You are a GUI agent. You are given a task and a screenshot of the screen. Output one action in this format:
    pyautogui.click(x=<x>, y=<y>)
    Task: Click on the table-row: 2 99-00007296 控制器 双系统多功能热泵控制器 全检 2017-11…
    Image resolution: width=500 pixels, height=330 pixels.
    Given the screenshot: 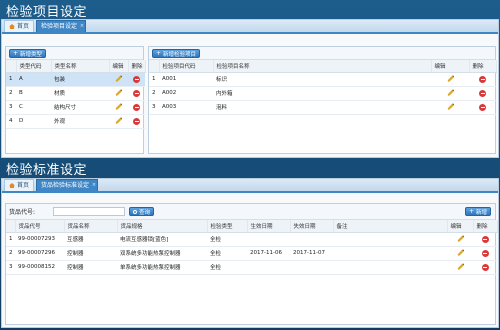 What is the action you would take?
    pyautogui.click(x=251, y=253)
    